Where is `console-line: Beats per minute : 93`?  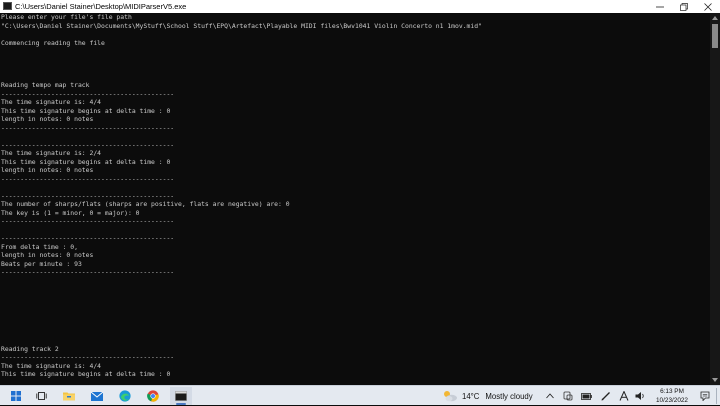
console-line: Beats per minute : 93 is located at coordinates (41, 263).